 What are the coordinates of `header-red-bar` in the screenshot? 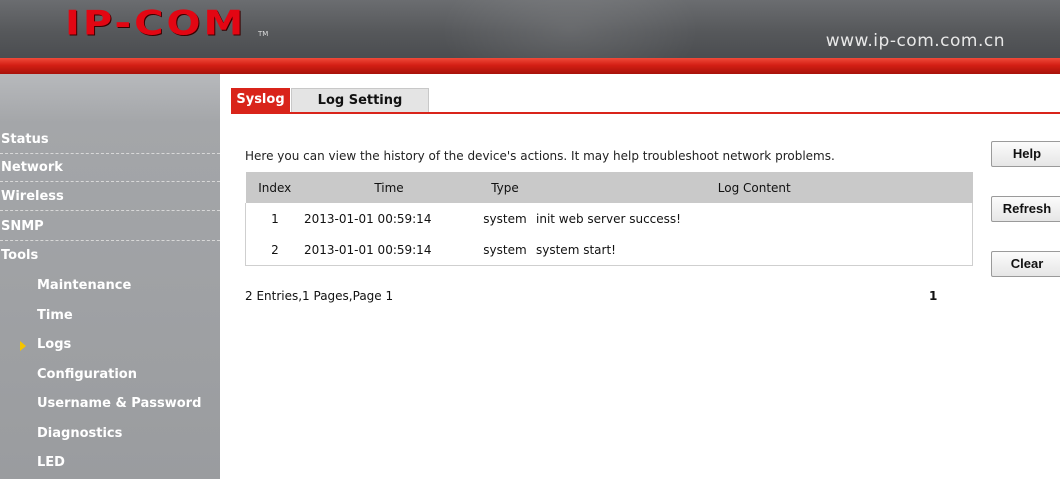 It's located at (530, 66).